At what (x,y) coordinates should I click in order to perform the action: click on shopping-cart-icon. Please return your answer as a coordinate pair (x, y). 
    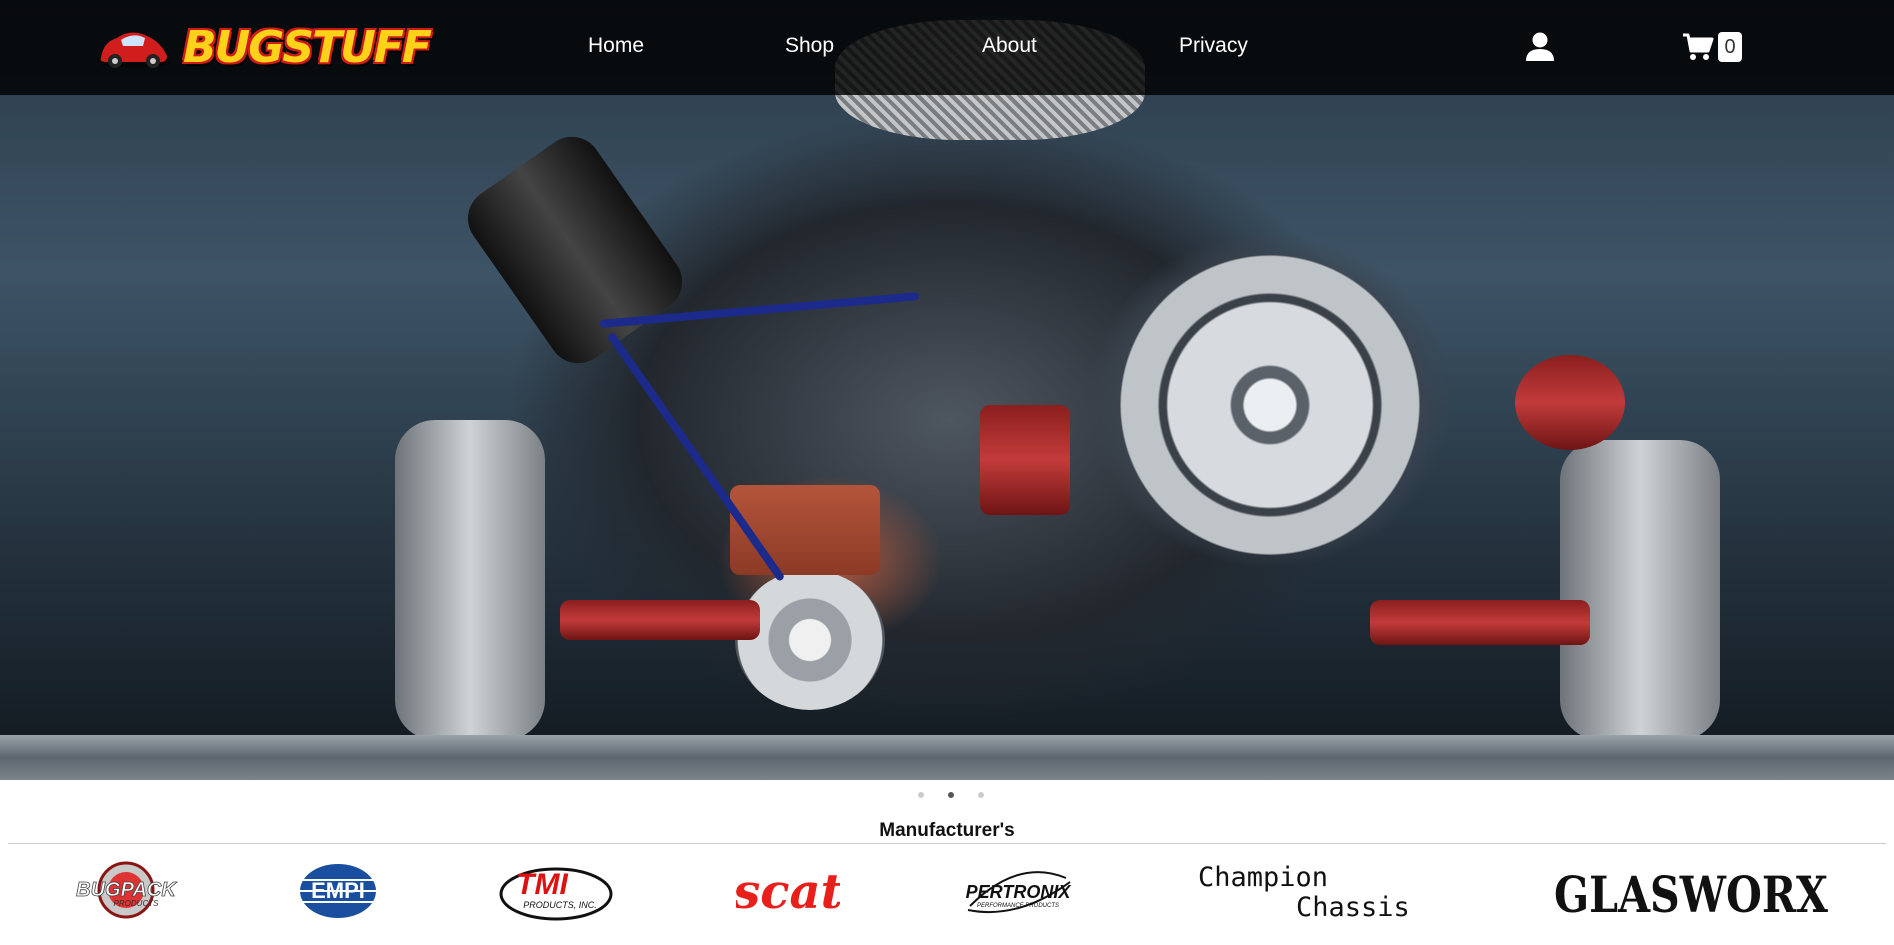
    Looking at the image, I should click on (1698, 46).